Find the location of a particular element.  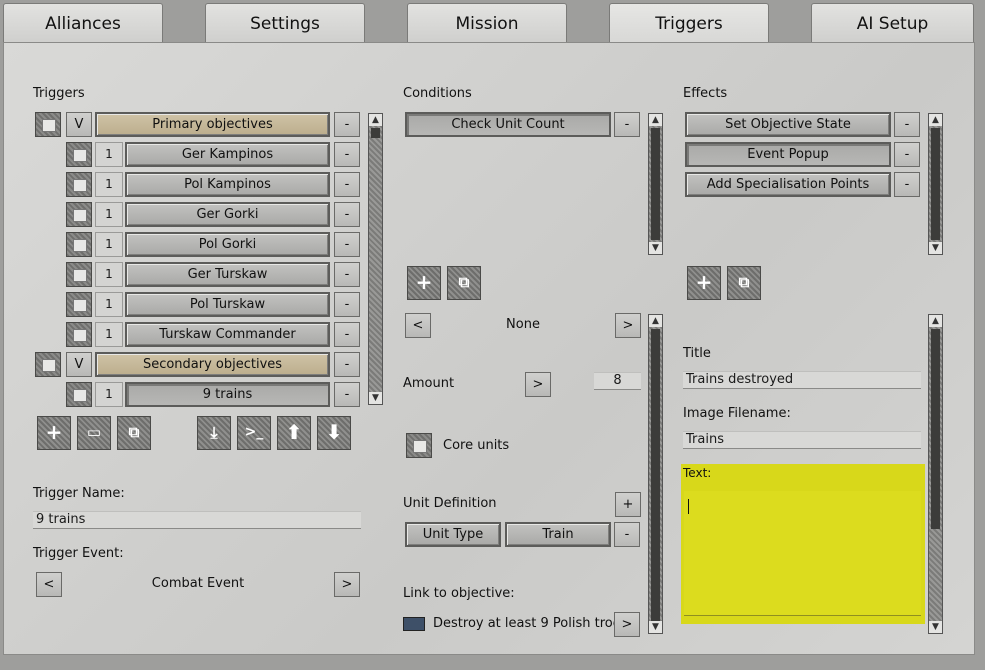

condition-check-unit-count: Check Unit Count is located at coordinates (508, 124).